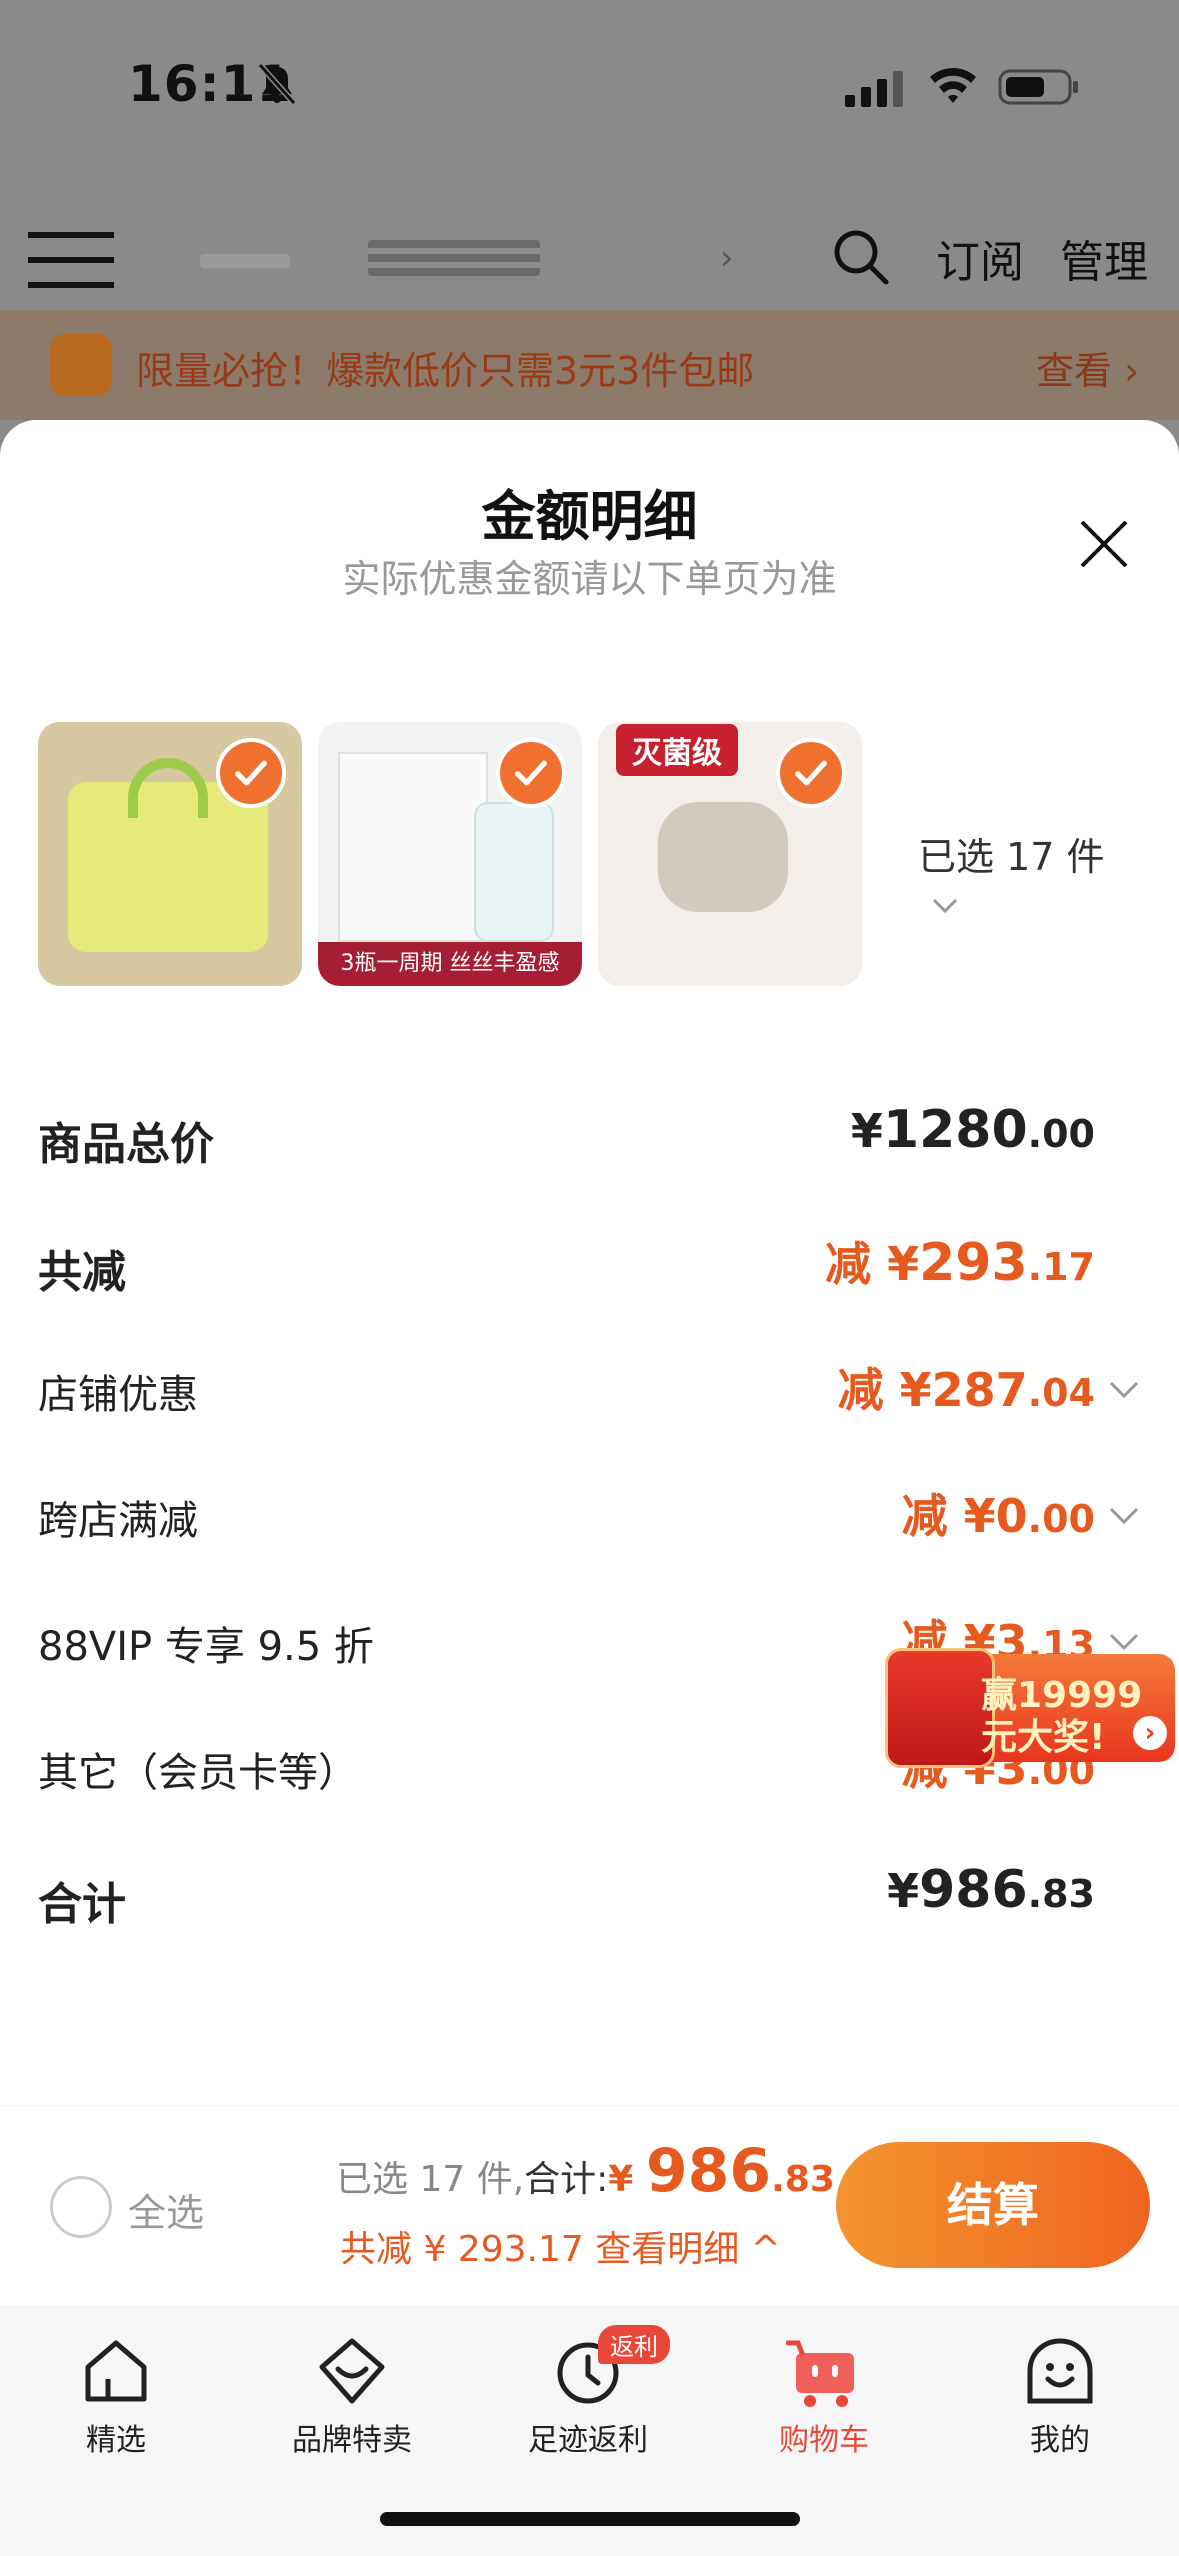 Image resolution: width=1179 pixels, height=2556 pixels. I want to click on row-value: 减 ¥293.17, so click(960, 1263).